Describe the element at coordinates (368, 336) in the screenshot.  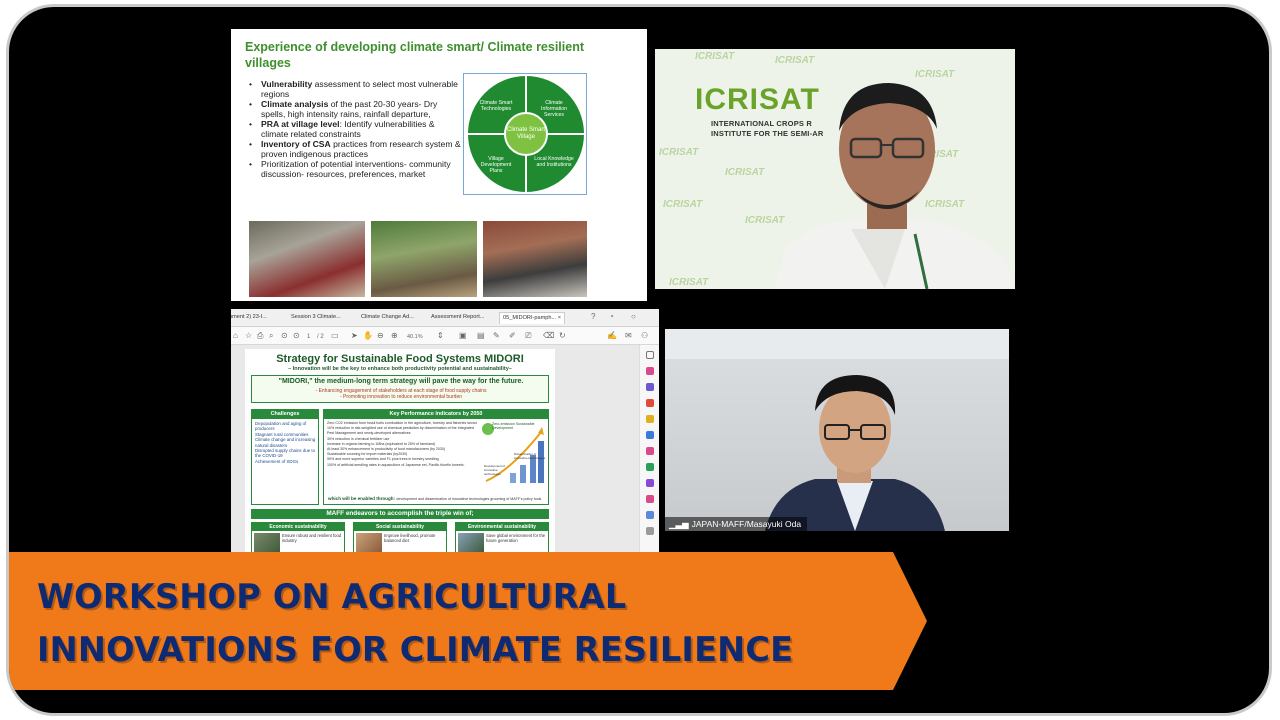
I see `hand-tool-icon: ✋` at that location.